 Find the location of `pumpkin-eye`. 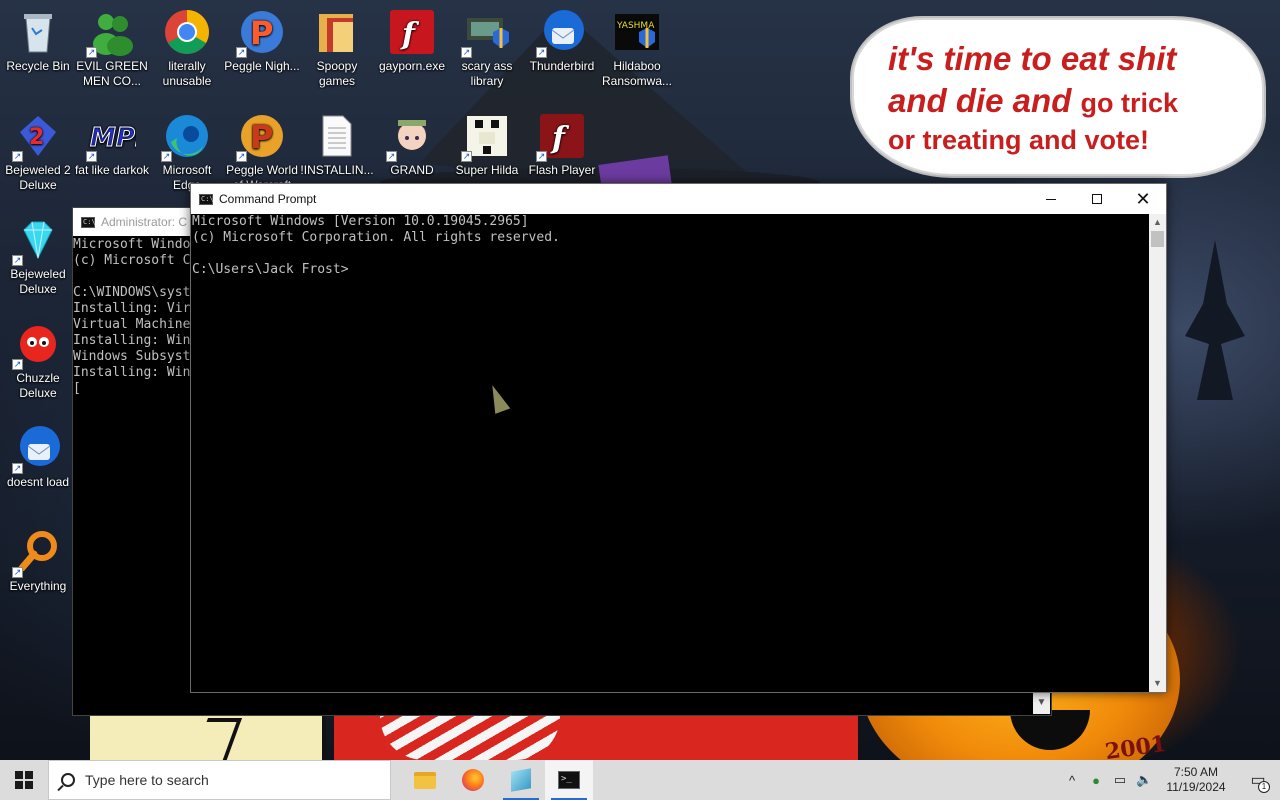

pumpkin-eye is located at coordinates (1050, 730).